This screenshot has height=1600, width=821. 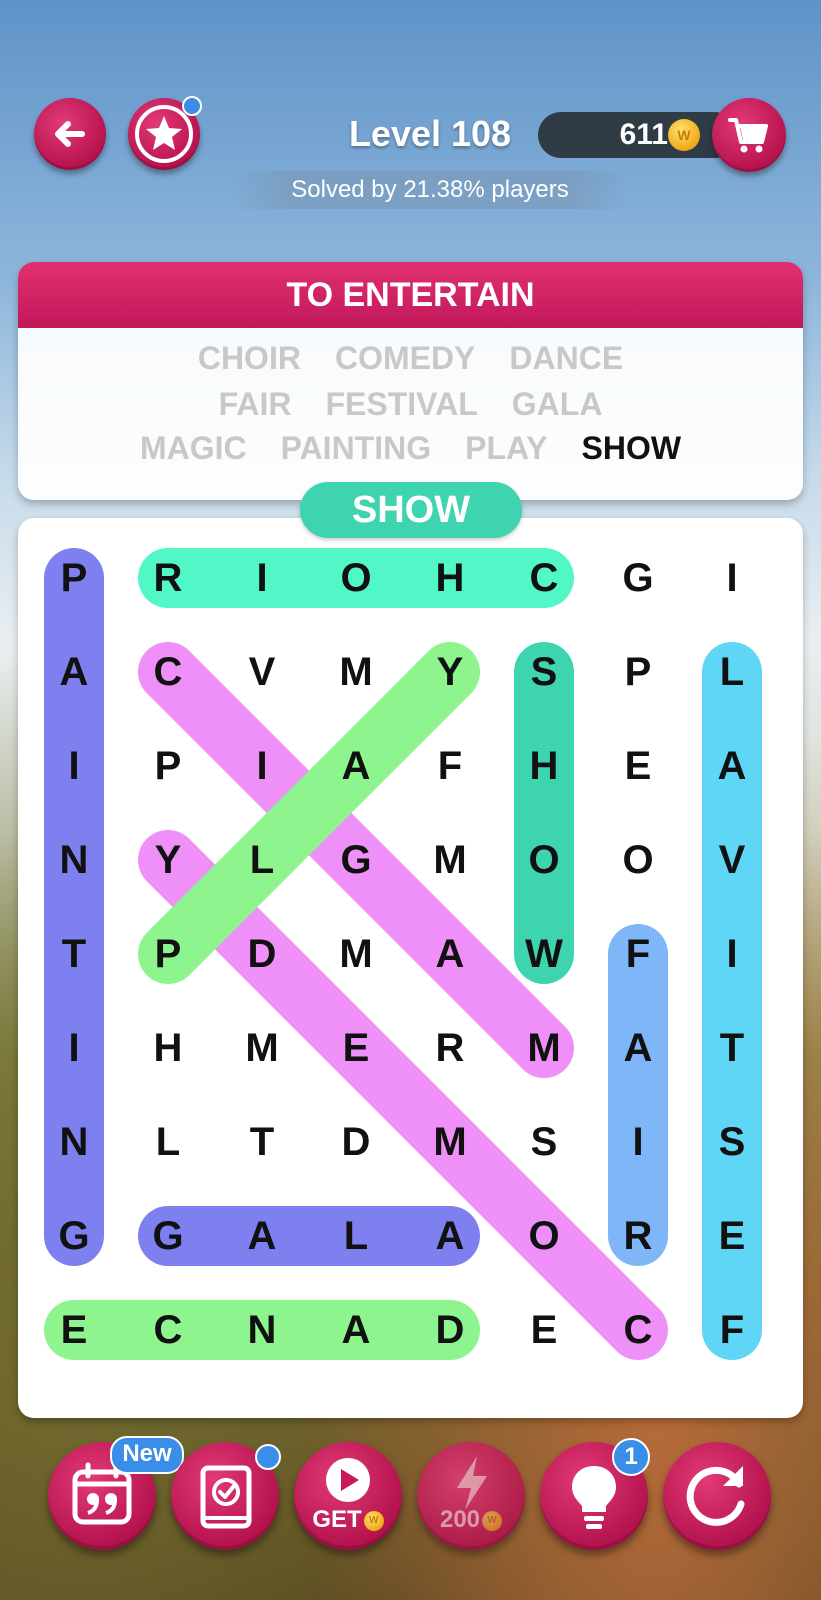 I want to click on favorites-button, so click(x=165, y=133).